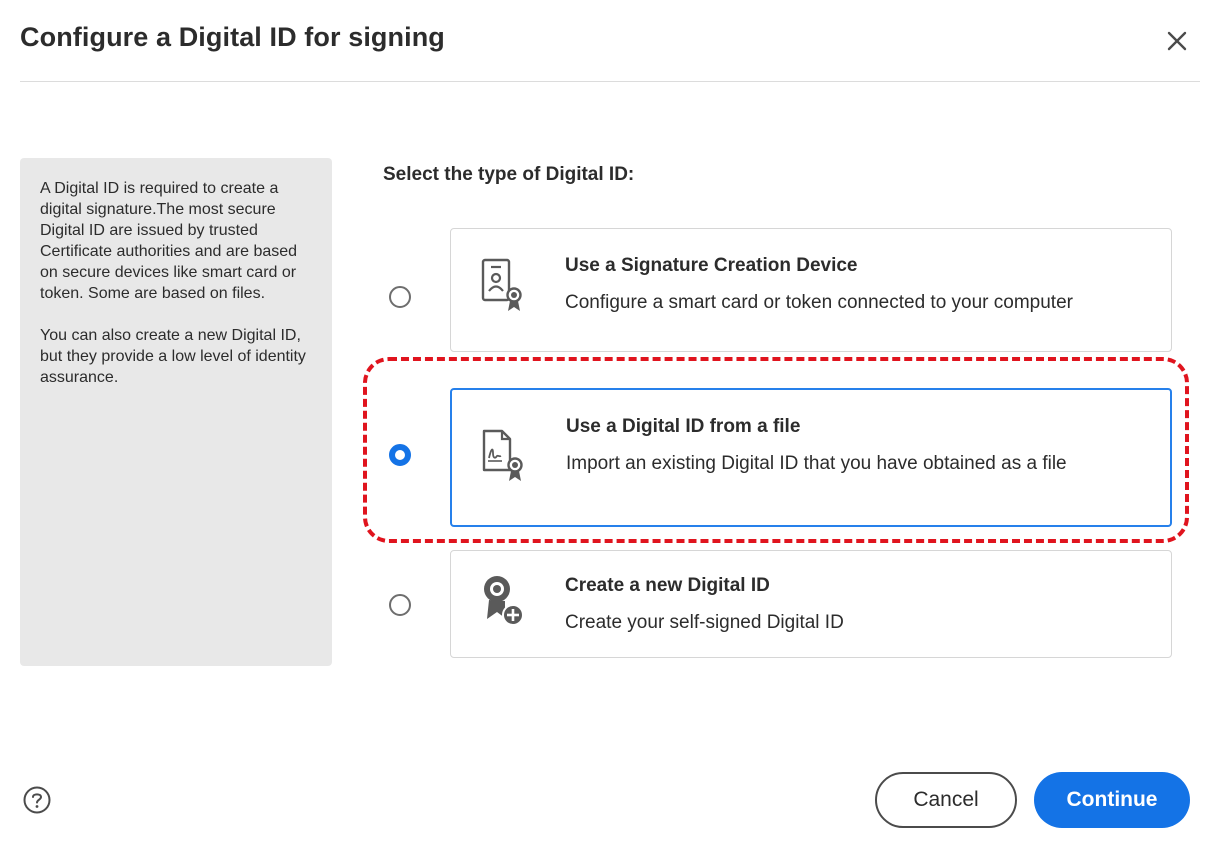 Image resolution: width=1219 pixels, height=841 pixels. Describe the element at coordinates (400, 605) in the screenshot. I see `radio-create-digital-id` at that location.